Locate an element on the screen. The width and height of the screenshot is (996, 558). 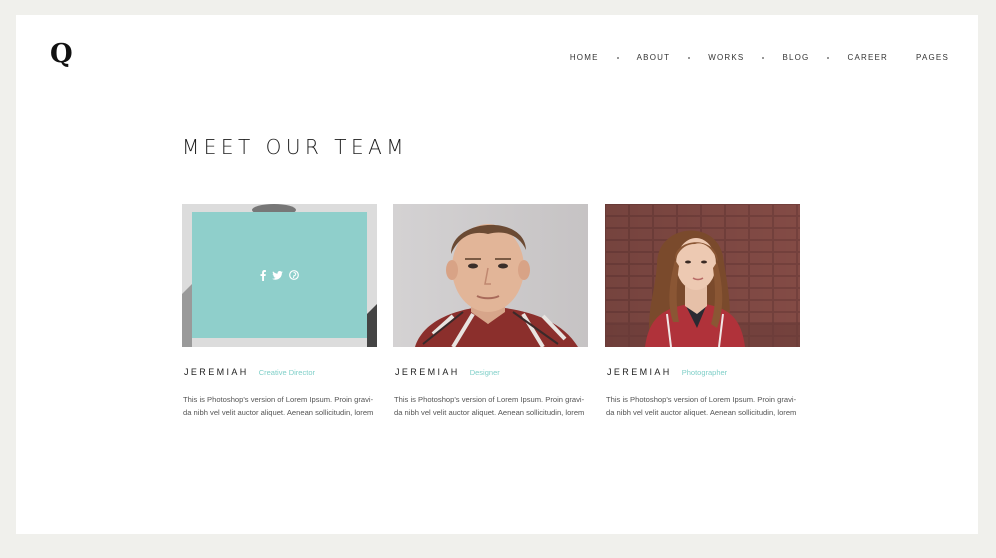
nav-home: HOME is located at coordinates (584, 57).